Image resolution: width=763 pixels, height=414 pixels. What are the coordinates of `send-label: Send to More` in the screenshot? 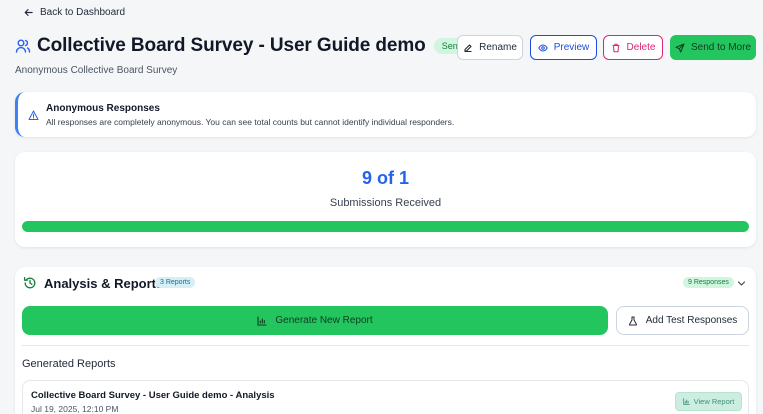 It's located at (721, 47).